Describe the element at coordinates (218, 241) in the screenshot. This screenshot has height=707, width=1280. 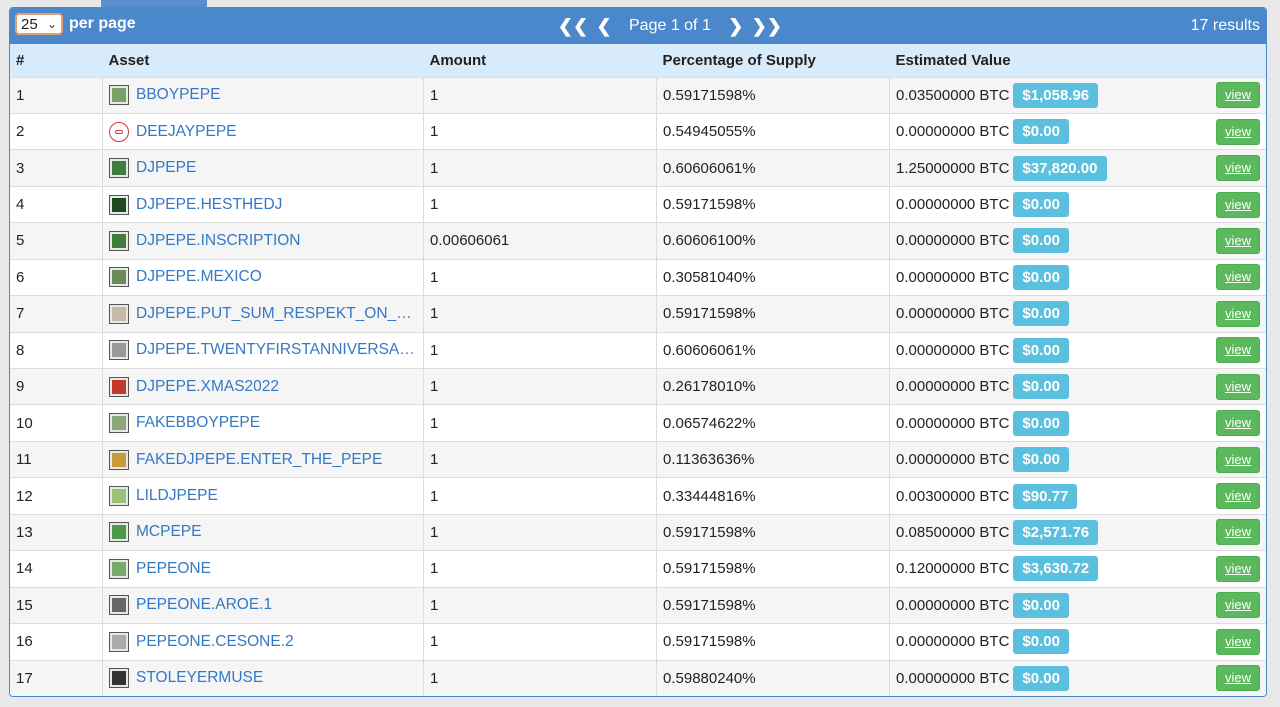
I see `asset-link: DJPEPE.INSCRIPTION` at that location.